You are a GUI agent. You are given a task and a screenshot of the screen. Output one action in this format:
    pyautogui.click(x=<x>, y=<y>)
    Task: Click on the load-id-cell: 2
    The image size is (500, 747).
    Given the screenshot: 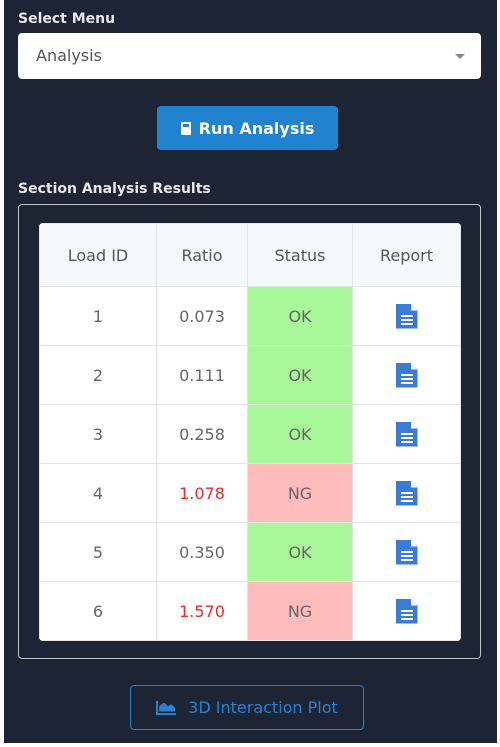 What is the action you would take?
    pyautogui.click(x=98, y=375)
    